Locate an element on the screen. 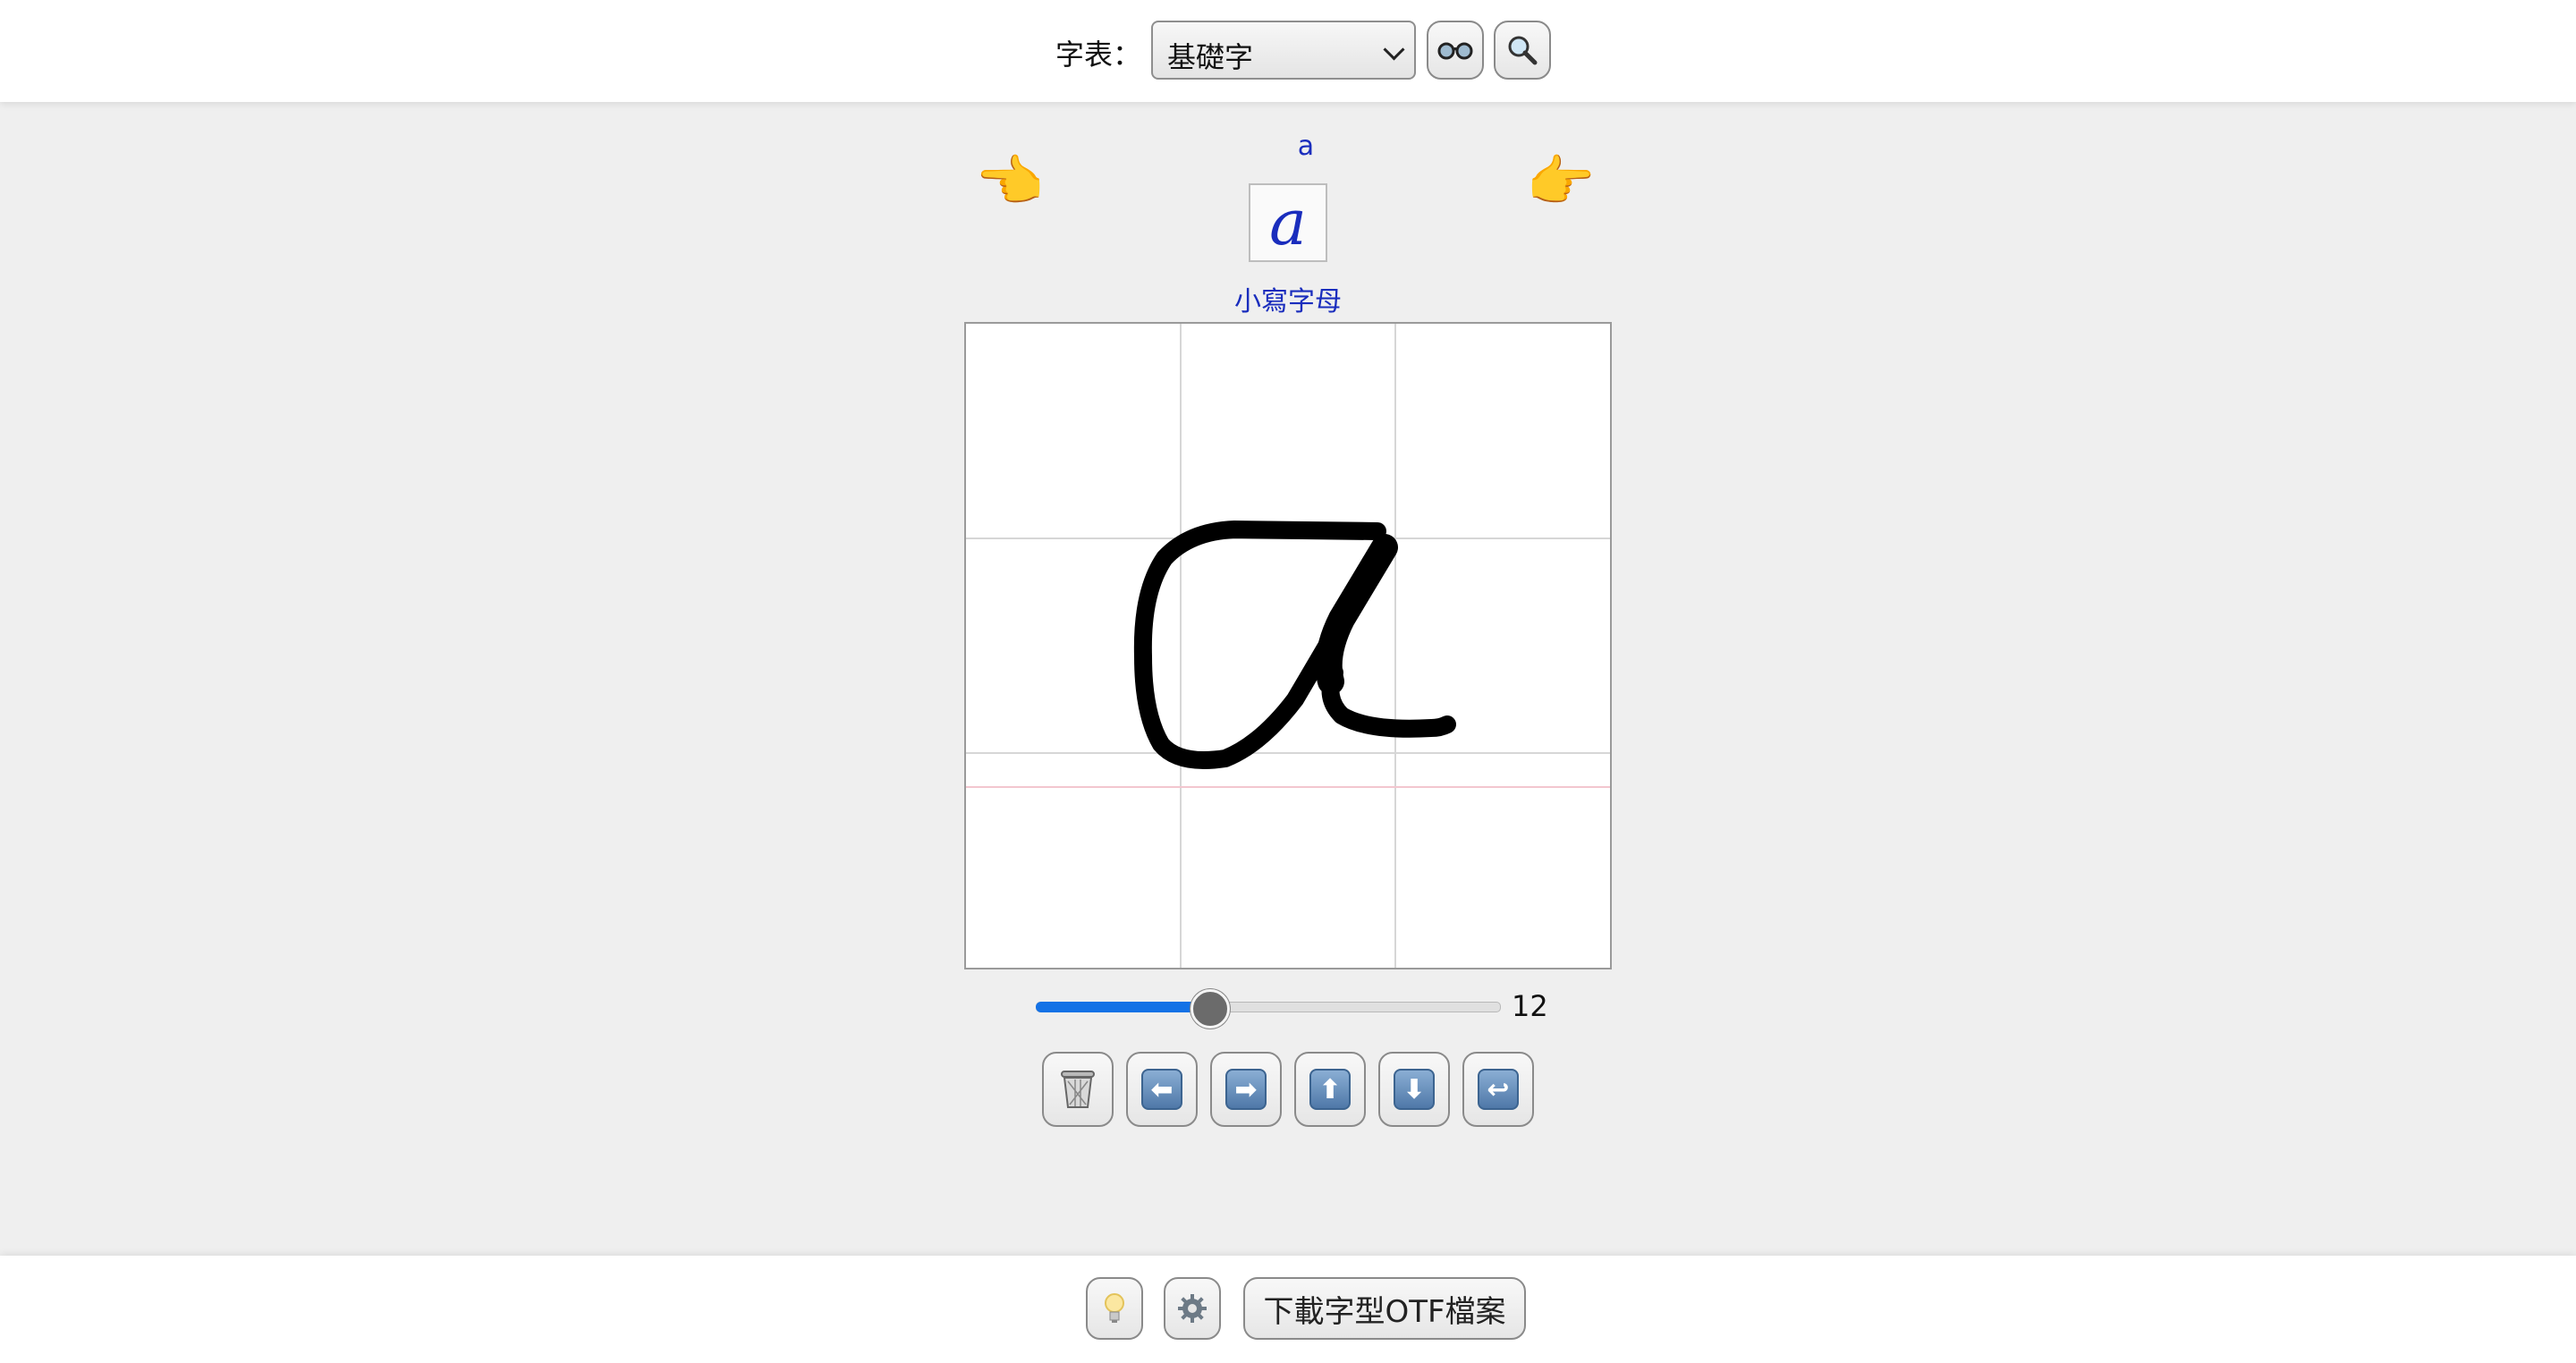  handwritten-stroke-thick is located at coordinates (1356, 614).